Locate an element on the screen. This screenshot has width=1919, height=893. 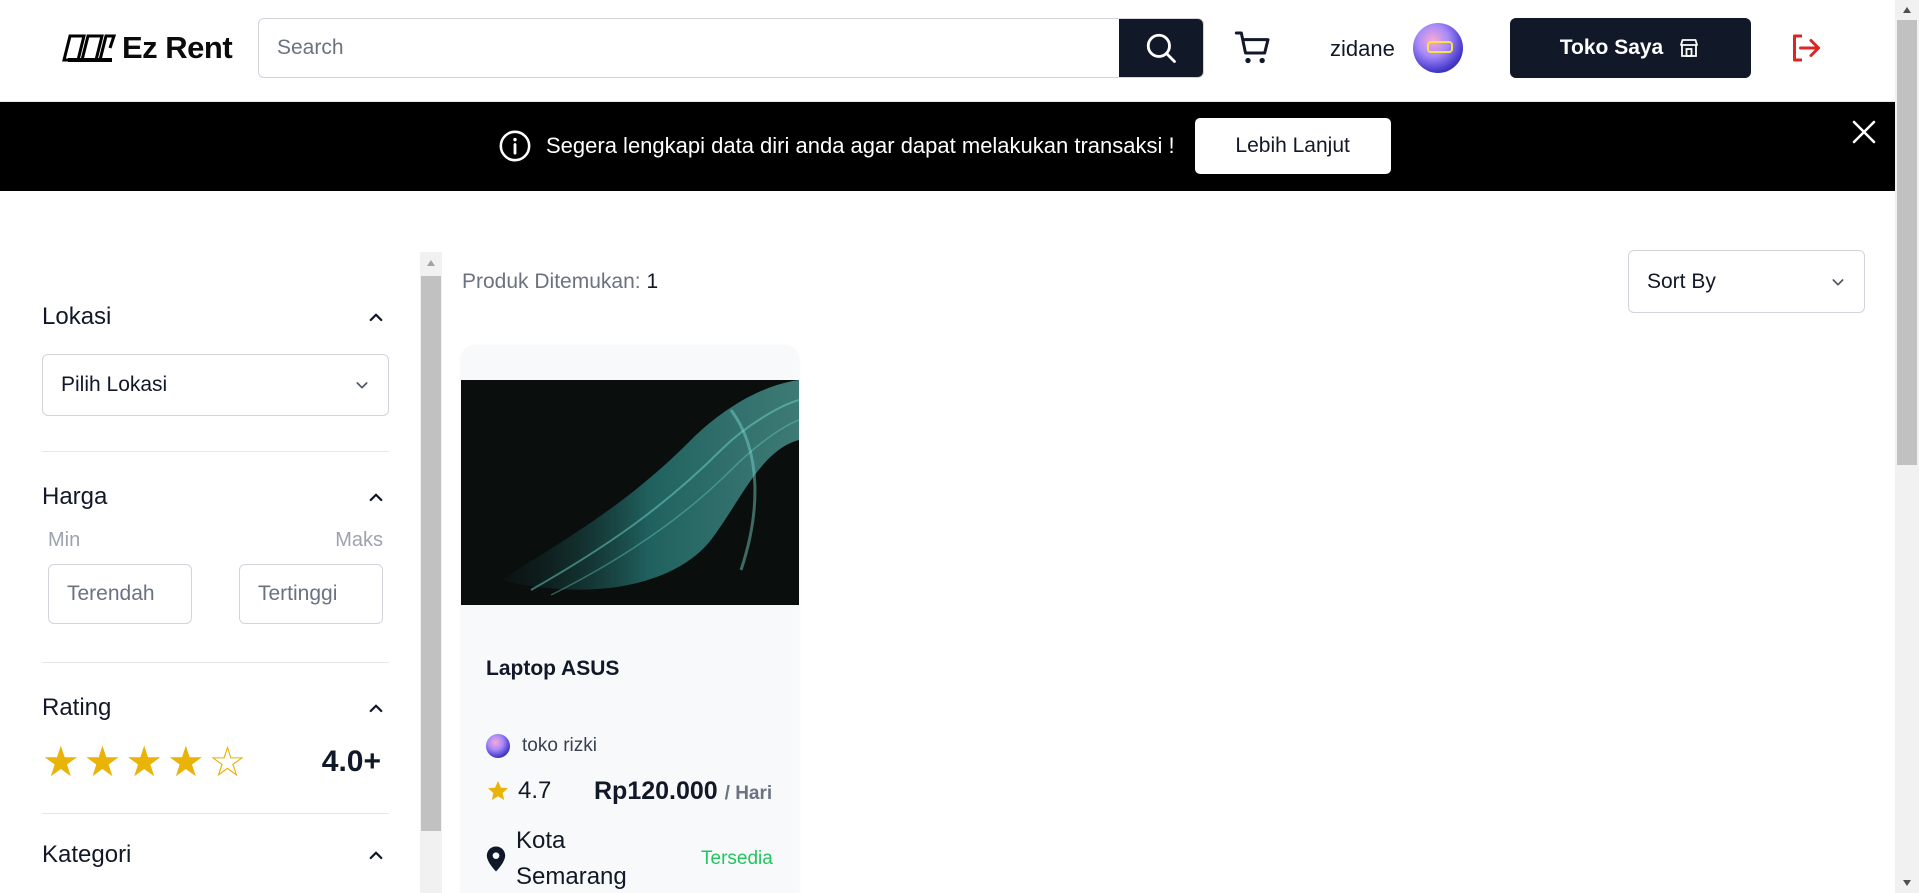
shop-info: toko rizki is located at coordinates (541, 746).